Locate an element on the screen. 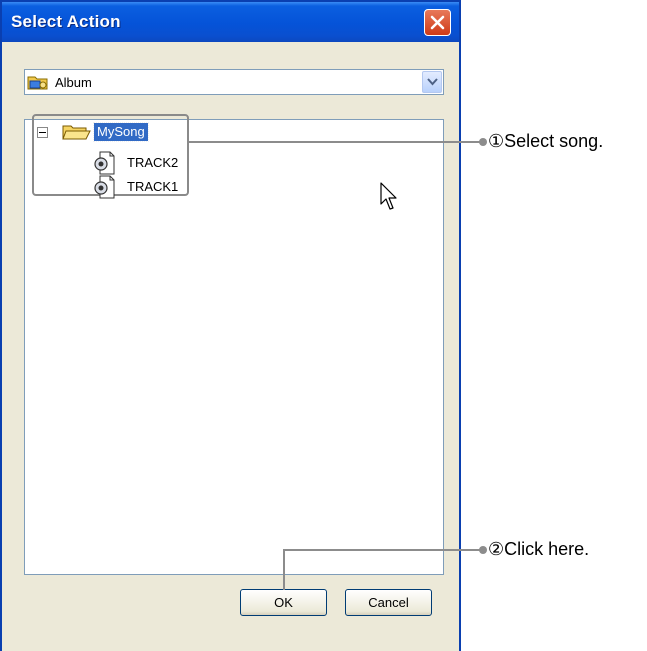 This screenshot has width=647, height=651. tree-node-mysong: MySong is located at coordinates (121, 132).